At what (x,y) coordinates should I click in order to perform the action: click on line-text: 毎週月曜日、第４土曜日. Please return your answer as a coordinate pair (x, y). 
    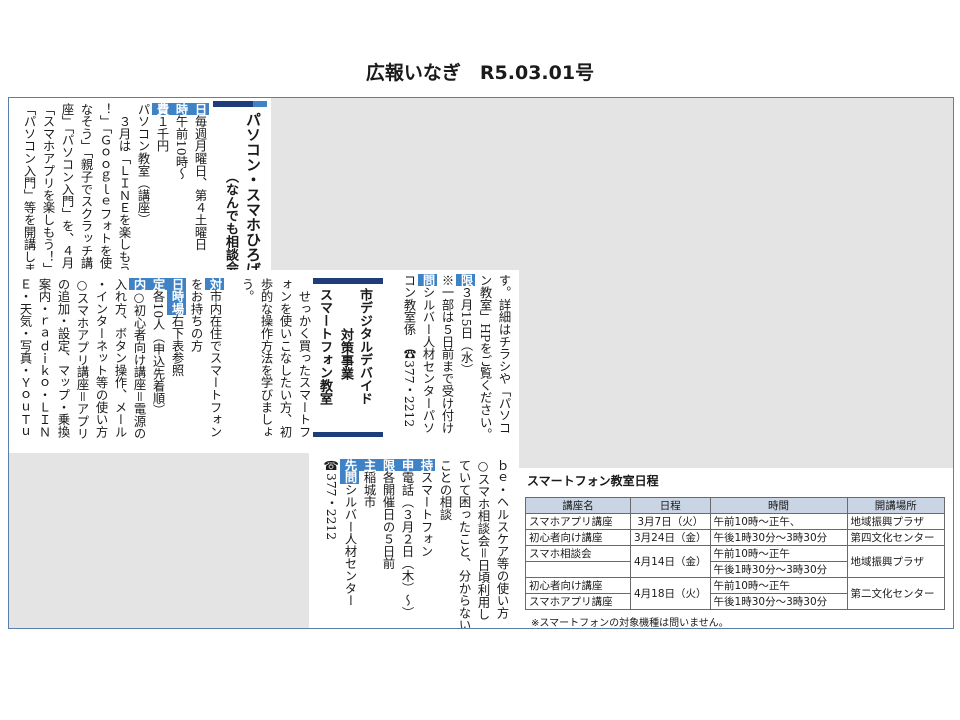
    Looking at the image, I should click on (200, 183).